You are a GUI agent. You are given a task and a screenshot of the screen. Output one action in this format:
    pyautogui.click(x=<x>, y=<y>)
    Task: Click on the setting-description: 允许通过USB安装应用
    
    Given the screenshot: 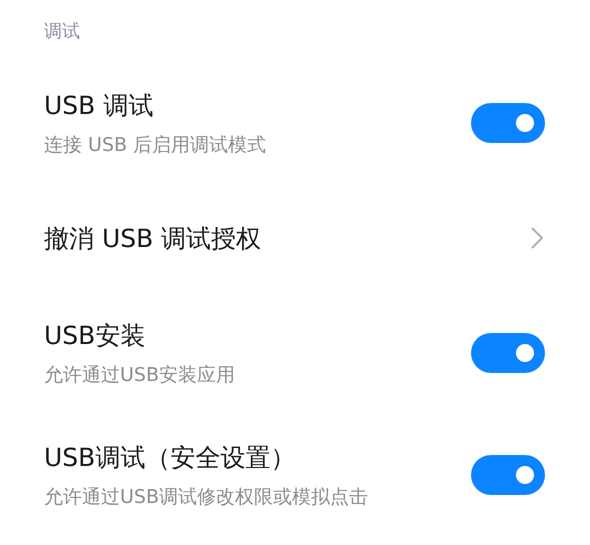 What is the action you would take?
    pyautogui.click(x=140, y=375)
    